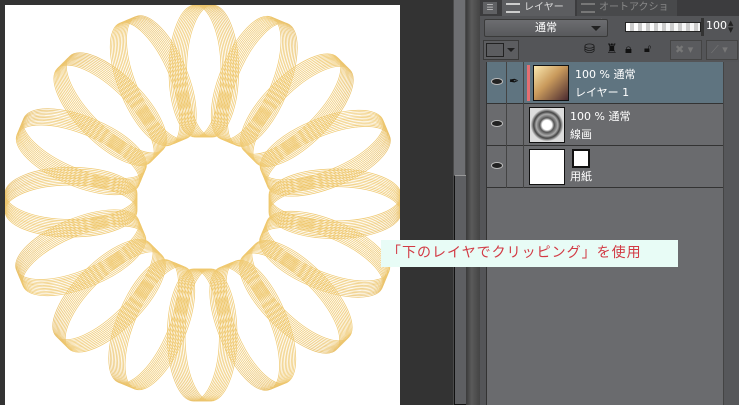 The width and height of the screenshot is (739, 405). Describe the element at coordinates (544, 7) in the screenshot. I see `tab-label: レイヤー` at that location.